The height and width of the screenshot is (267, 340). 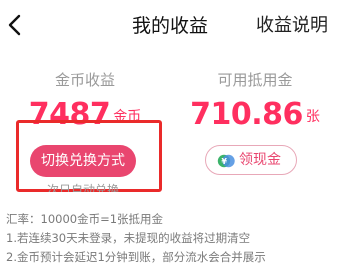 What do you see at coordinates (136, 257) in the screenshot?
I see `rule-item: 2.金币预计会延迟1分钟到账，部分流水会合并展示` at bounding box center [136, 257].